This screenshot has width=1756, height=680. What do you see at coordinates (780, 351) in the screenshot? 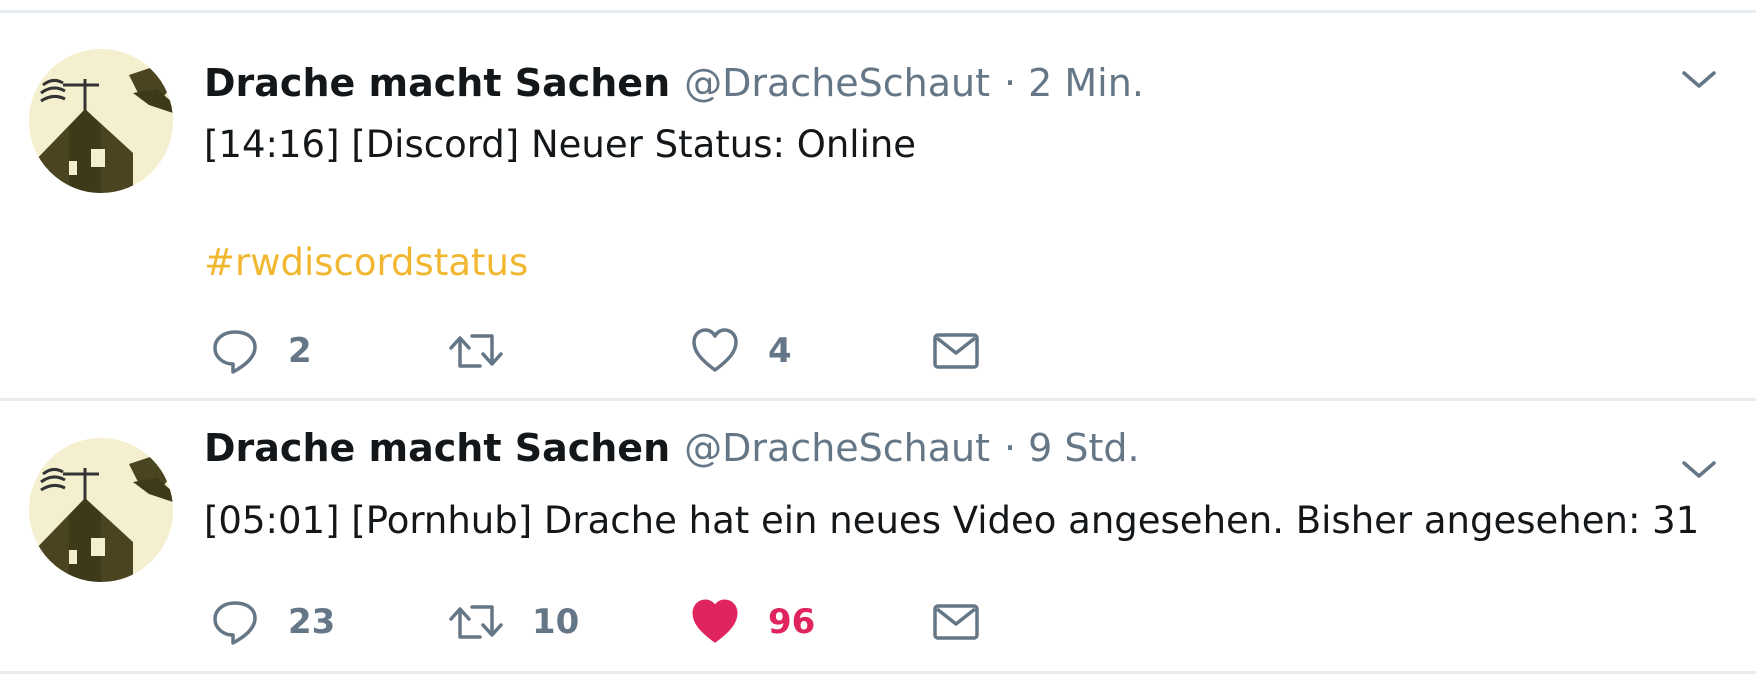
I see `like-count: 4` at bounding box center [780, 351].